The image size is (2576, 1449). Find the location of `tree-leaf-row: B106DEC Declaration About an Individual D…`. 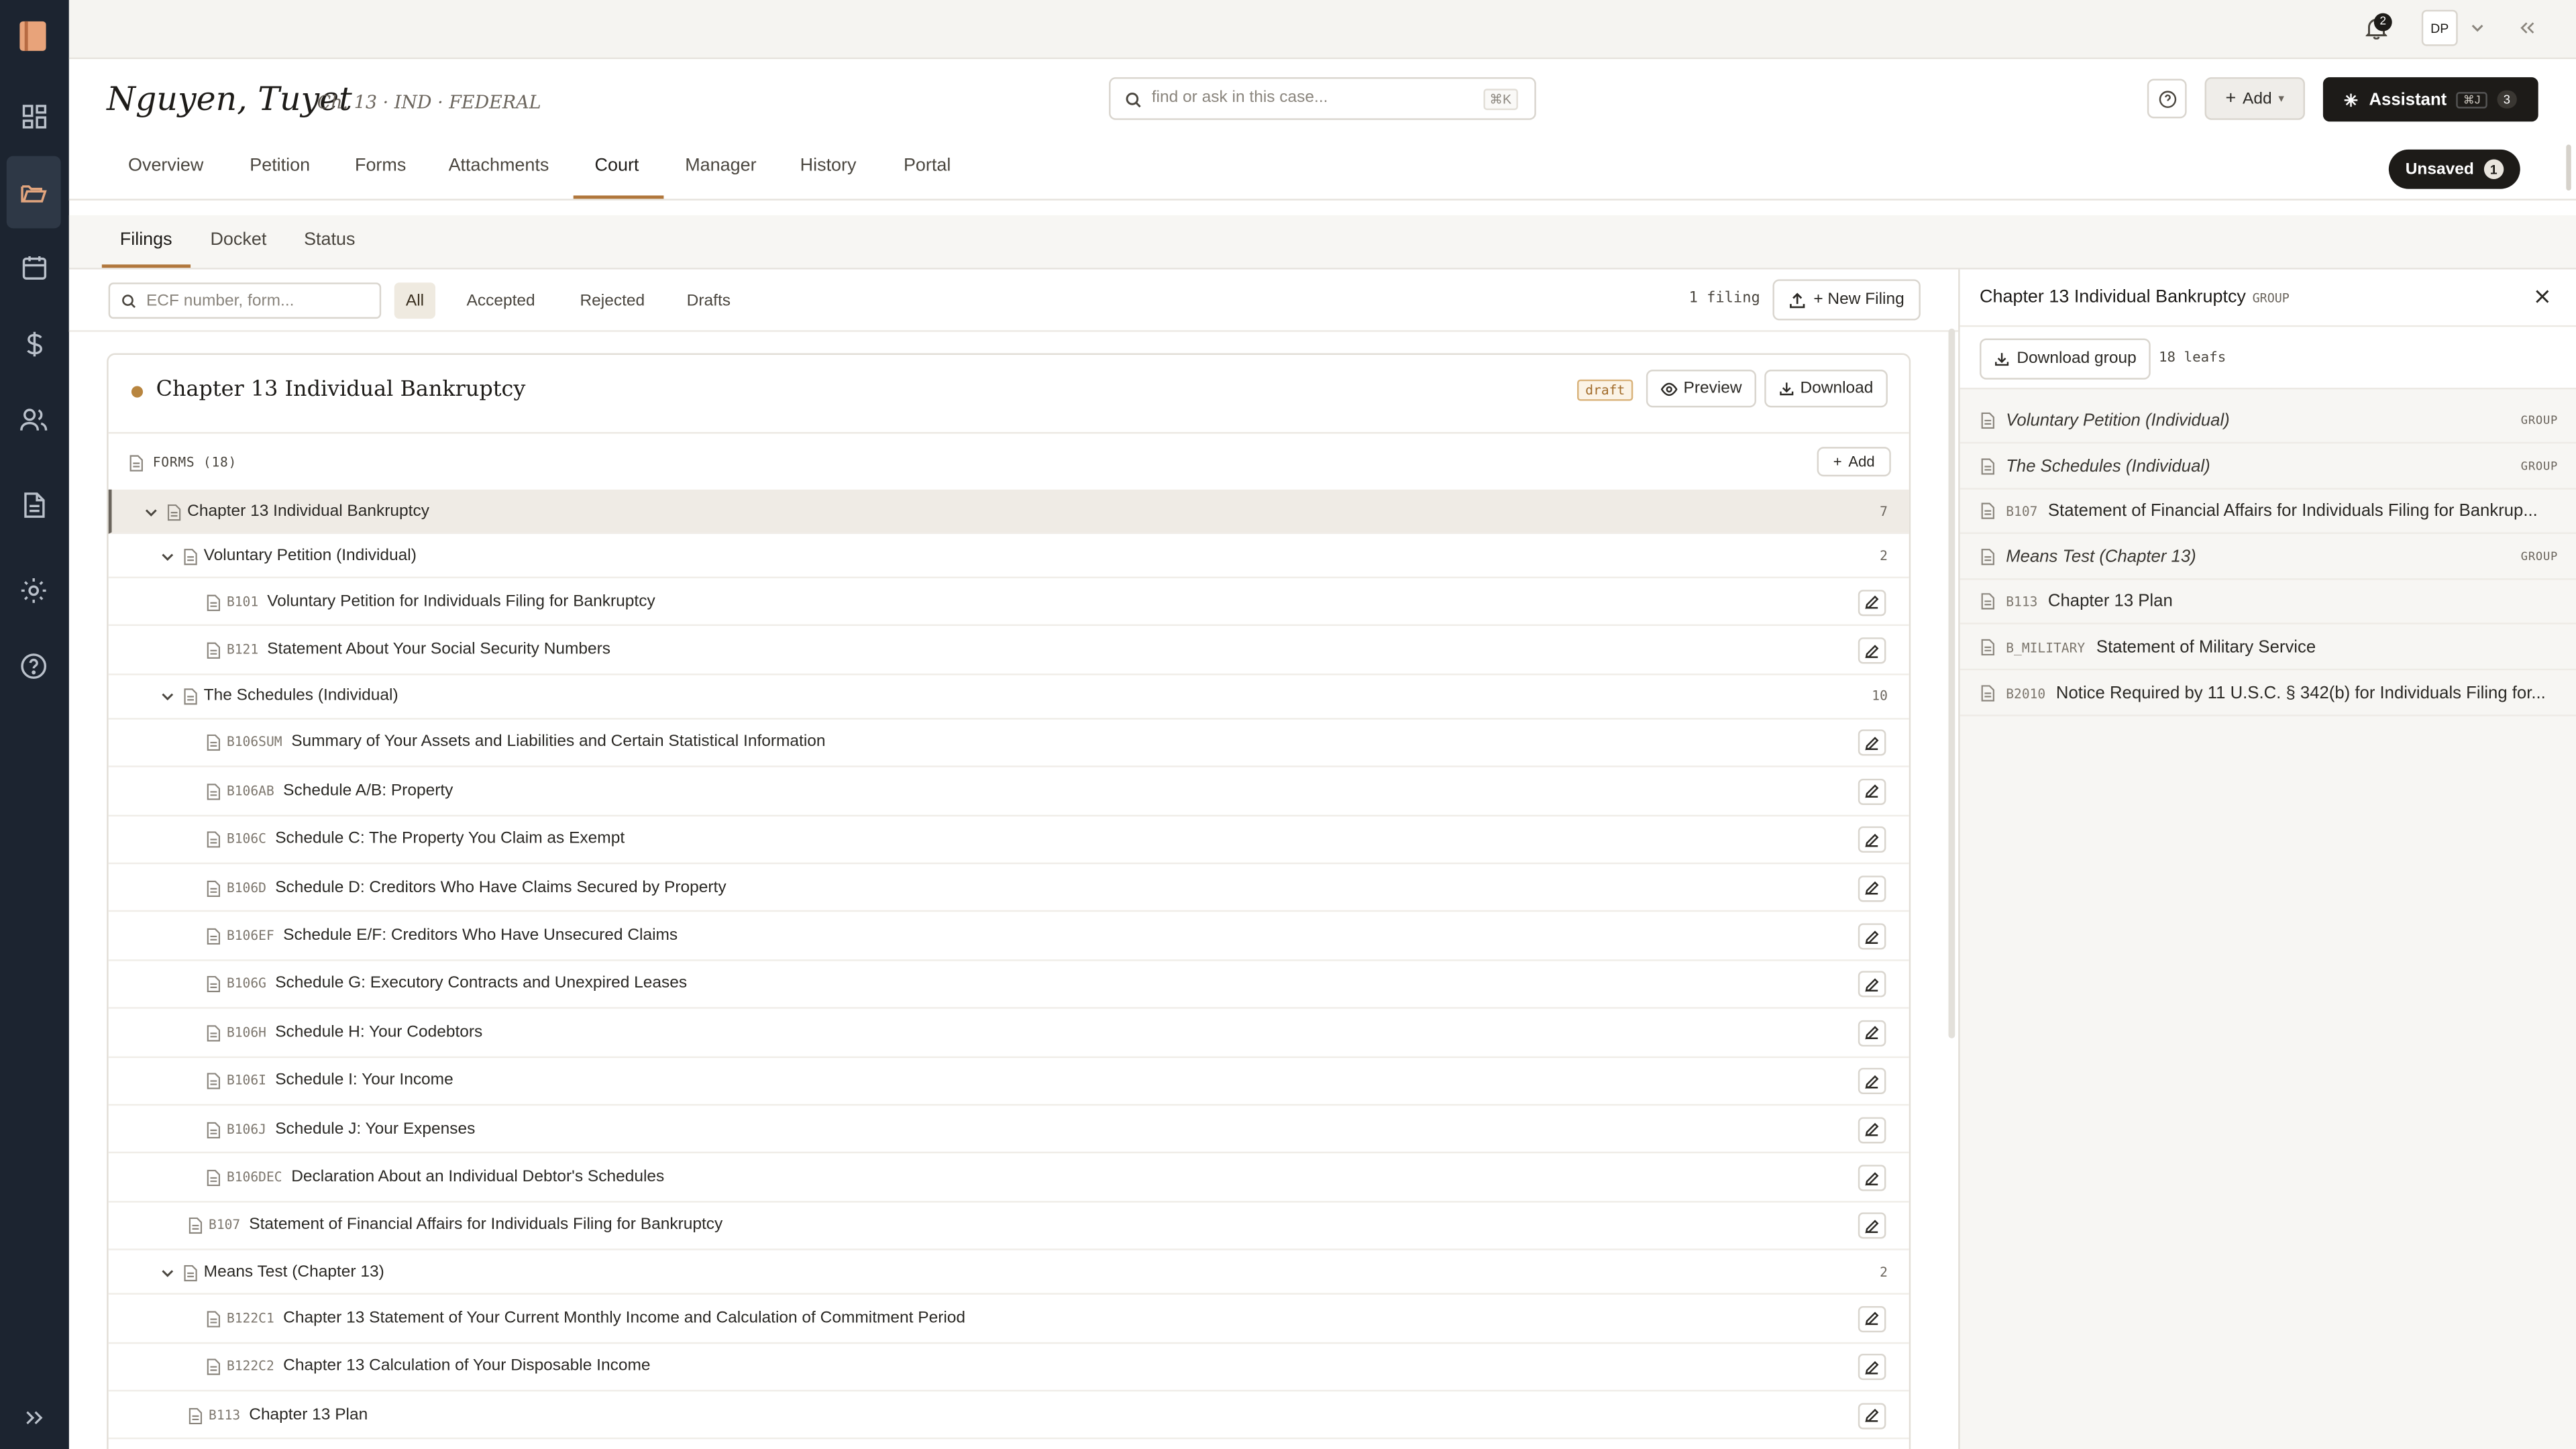

tree-leaf-row: B106DEC Declaration About an Individual D… is located at coordinates (1008, 1178).